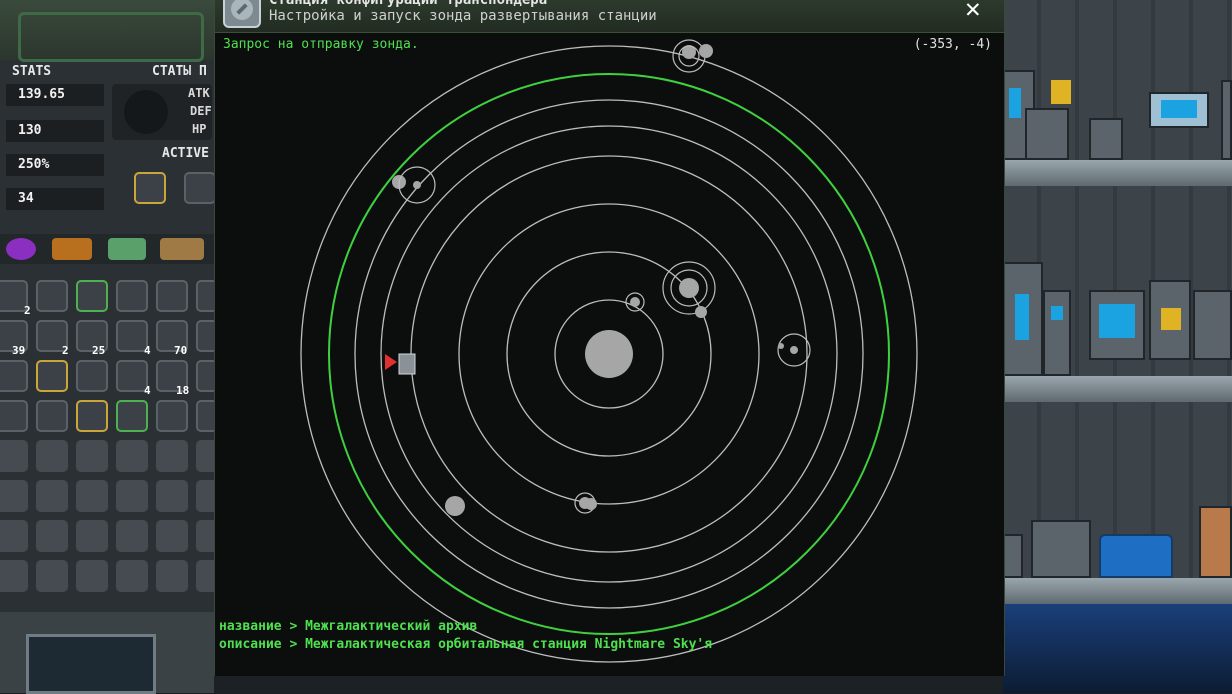 This screenshot has height=694, width=1232. What do you see at coordinates (21, 249) in the screenshot?
I see `tab-materials-icon` at bounding box center [21, 249].